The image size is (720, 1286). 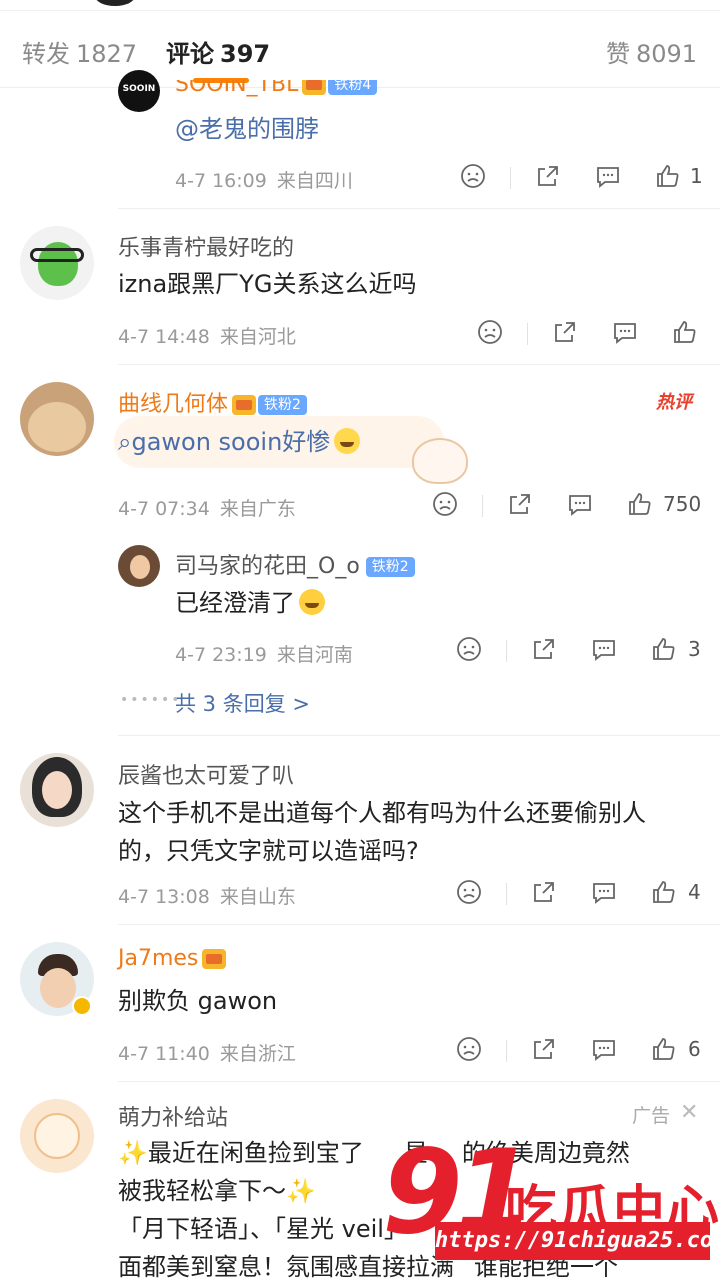 What do you see at coordinates (257, 337) in the screenshot?
I see `comment-location: 来自河北` at bounding box center [257, 337].